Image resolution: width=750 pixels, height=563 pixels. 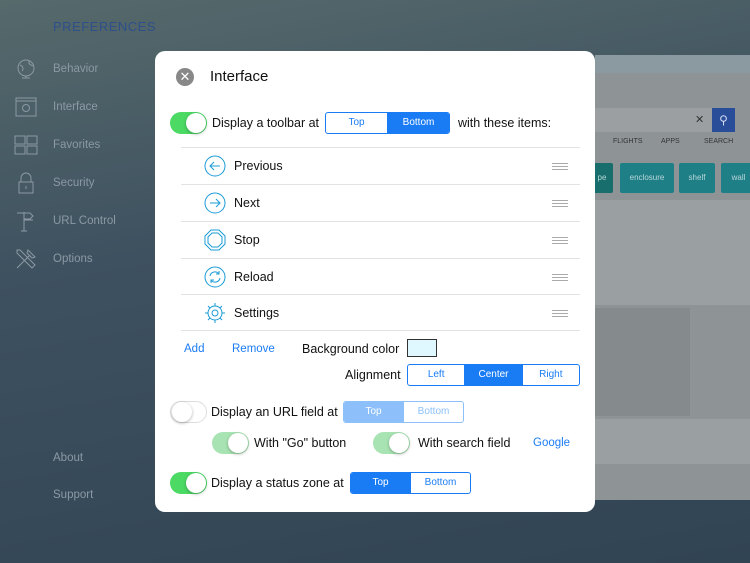 What do you see at coordinates (76, 69) in the screenshot?
I see `sidebar-item-label: Behavior` at bounding box center [76, 69].